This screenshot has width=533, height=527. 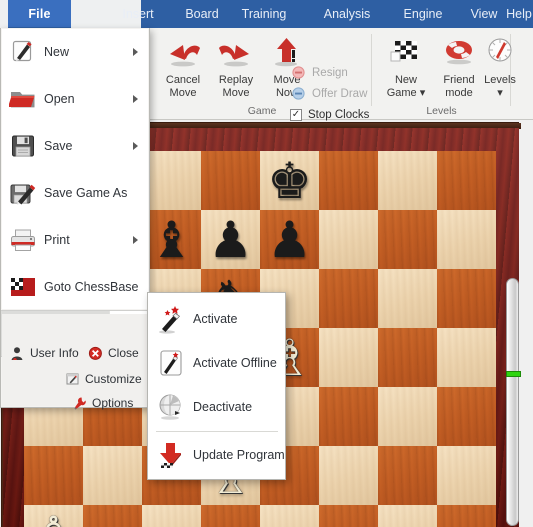 I want to click on group-label-levels: Levels, so click(x=441, y=111).